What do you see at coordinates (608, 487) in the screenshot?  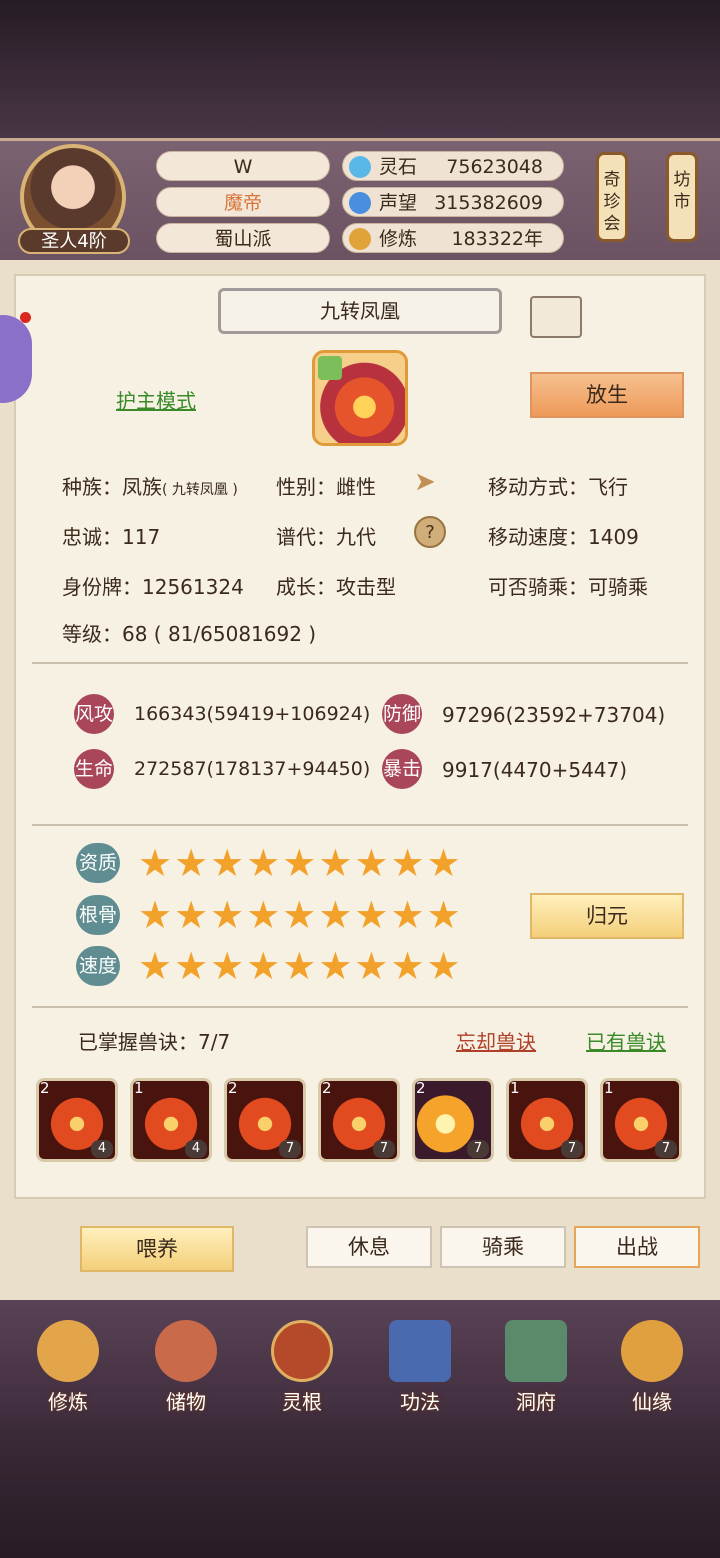 I see `info-value: 飞行` at bounding box center [608, 487].